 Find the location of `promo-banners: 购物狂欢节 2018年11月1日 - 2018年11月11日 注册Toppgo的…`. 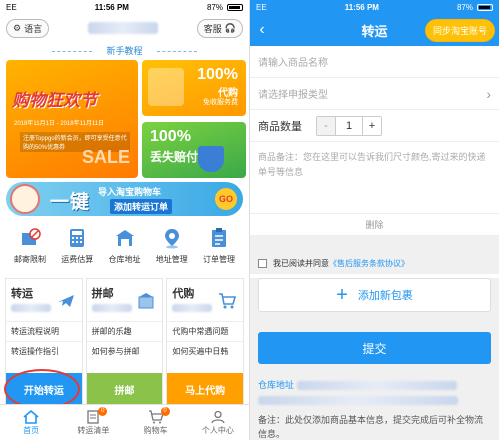

promo-banners: 购物狂欢节 2018年11月1日 - 2018年11月11日 注册Toppgo的… is located at coordinates (126, 119).